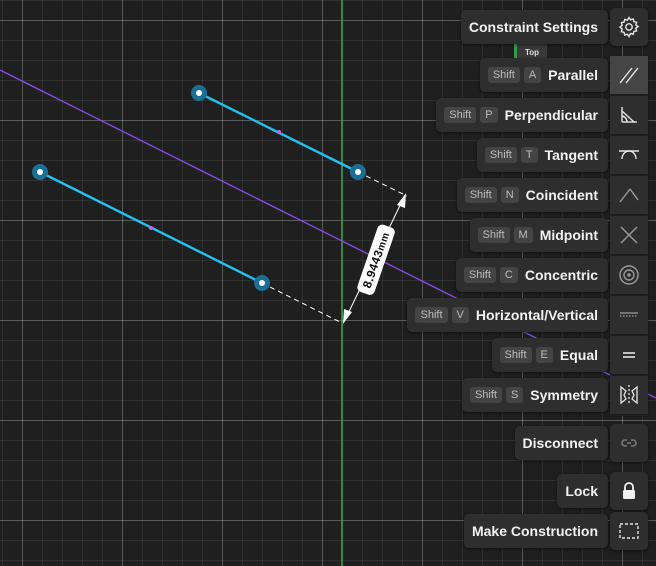  I want to click on construction-icon, so click(629, 531).